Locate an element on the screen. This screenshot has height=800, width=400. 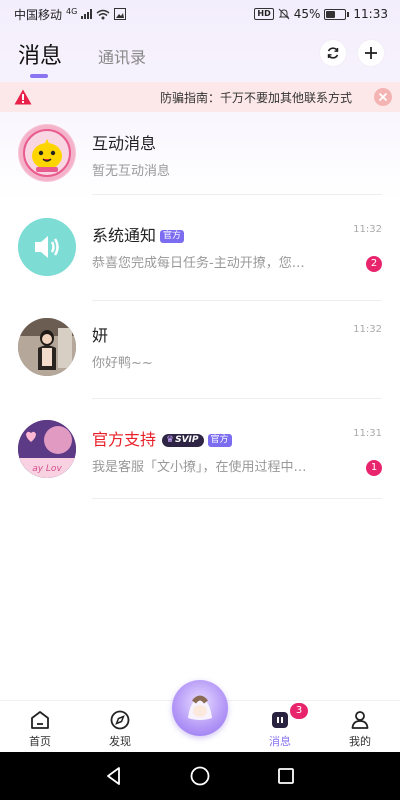
message-preview: 你好鸭~~ is located at coordinates (122, 363).